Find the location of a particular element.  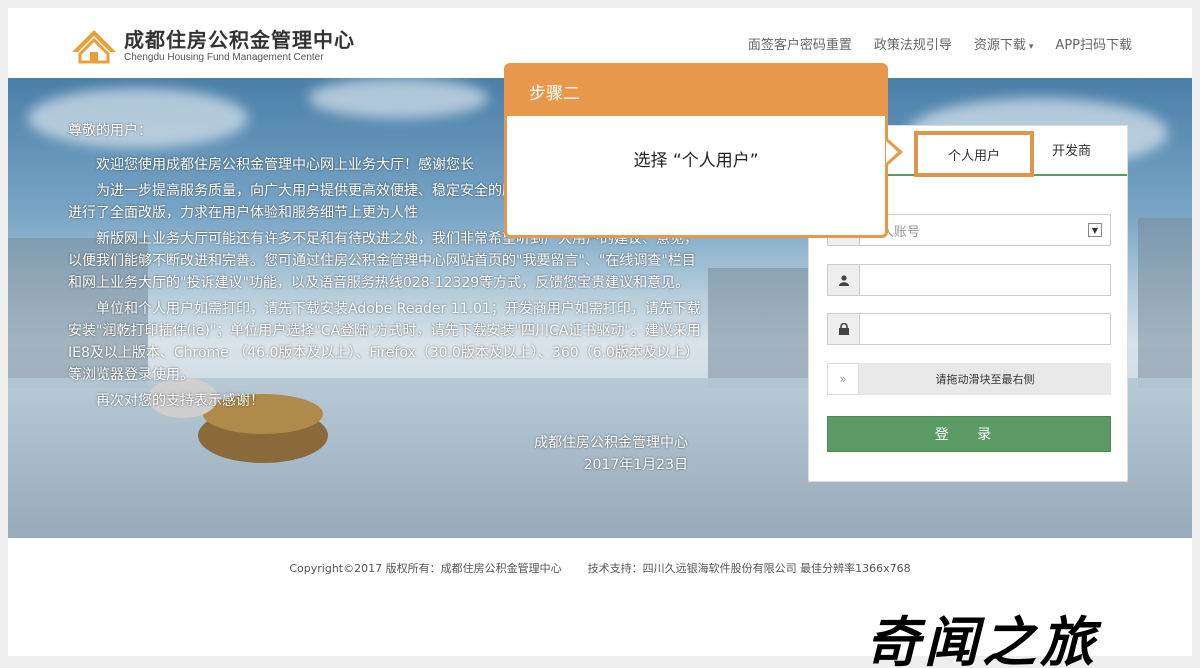

notice-paragraph: 再次对您的支持表示感谢！ is located at coordinates (180, 401).